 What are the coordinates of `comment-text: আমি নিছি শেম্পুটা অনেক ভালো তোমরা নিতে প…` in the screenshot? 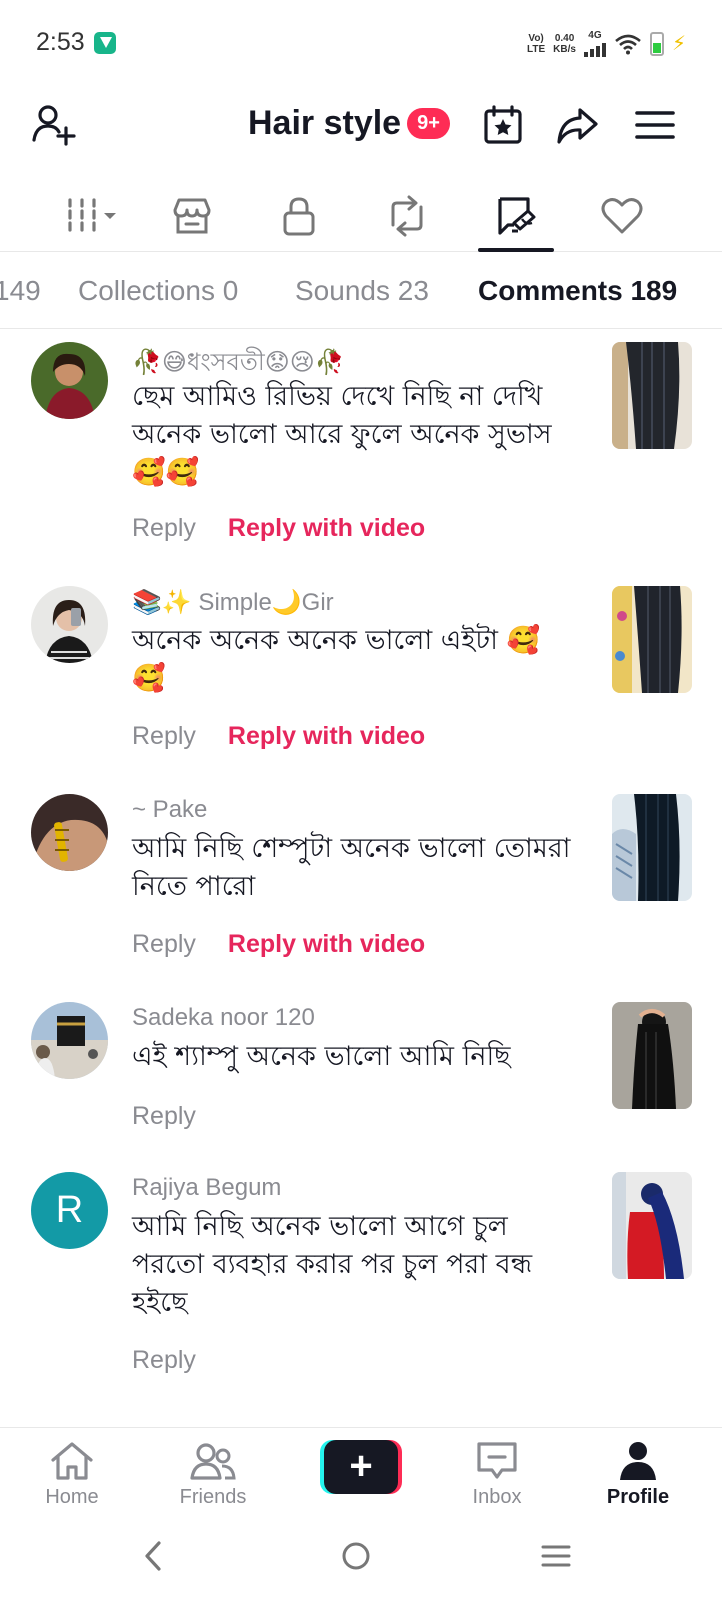 It's located at (351, 867).